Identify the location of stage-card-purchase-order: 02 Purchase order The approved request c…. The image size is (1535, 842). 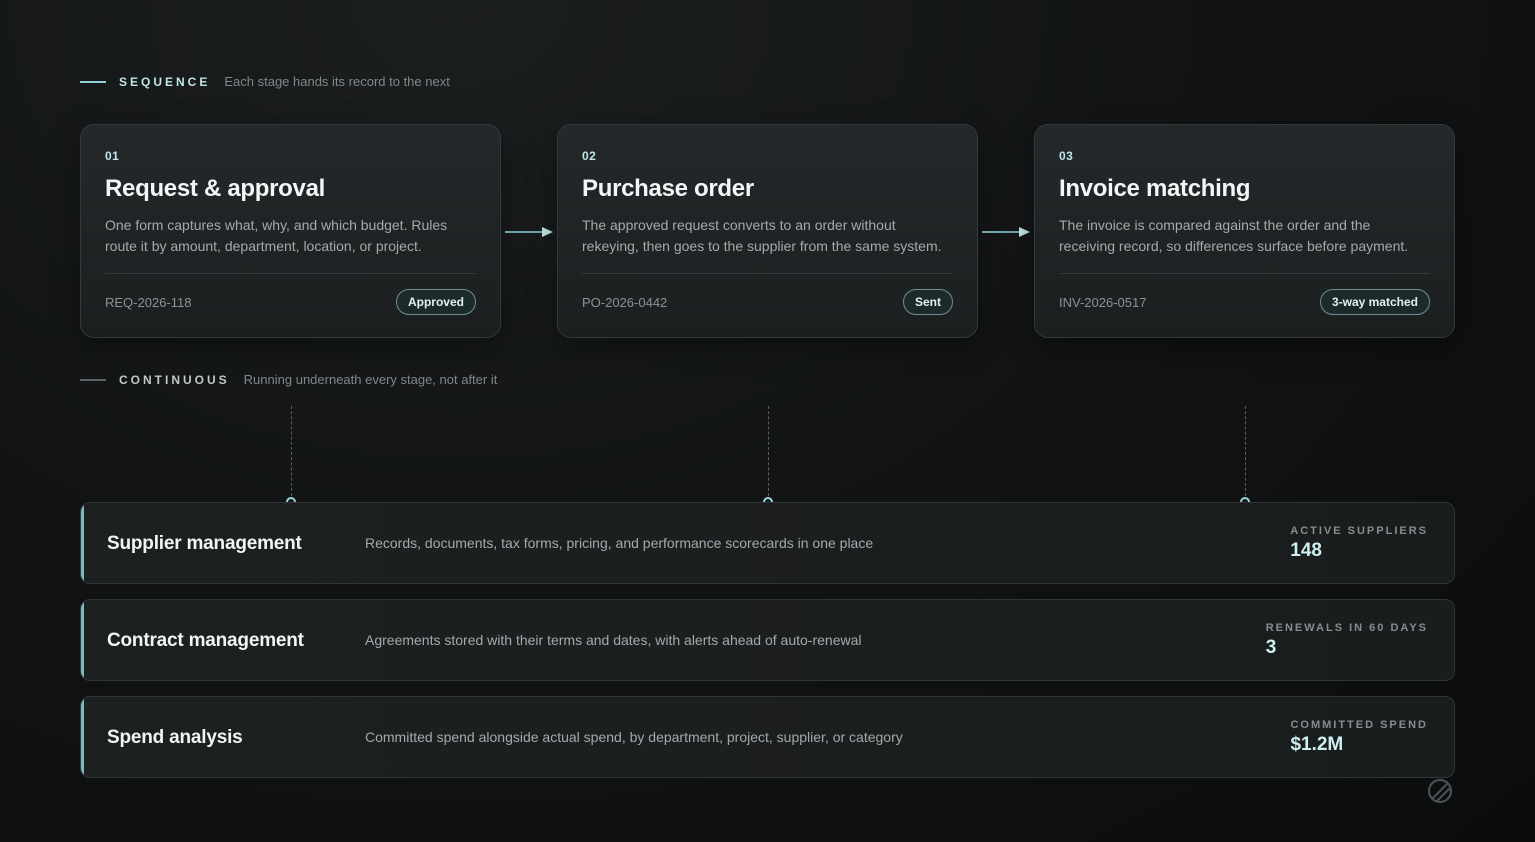
(767, 231).